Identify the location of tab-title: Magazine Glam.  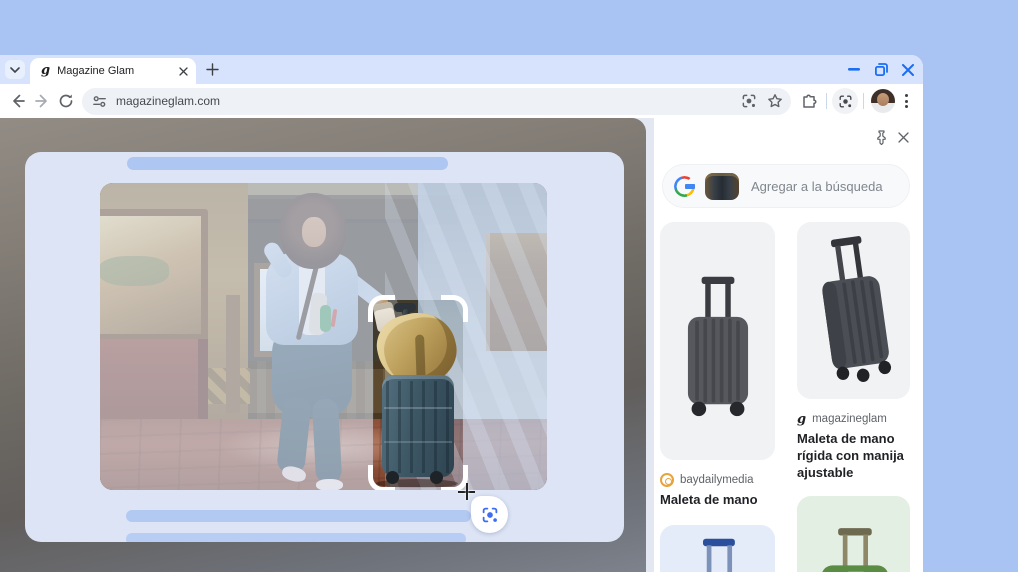
(96, 71).